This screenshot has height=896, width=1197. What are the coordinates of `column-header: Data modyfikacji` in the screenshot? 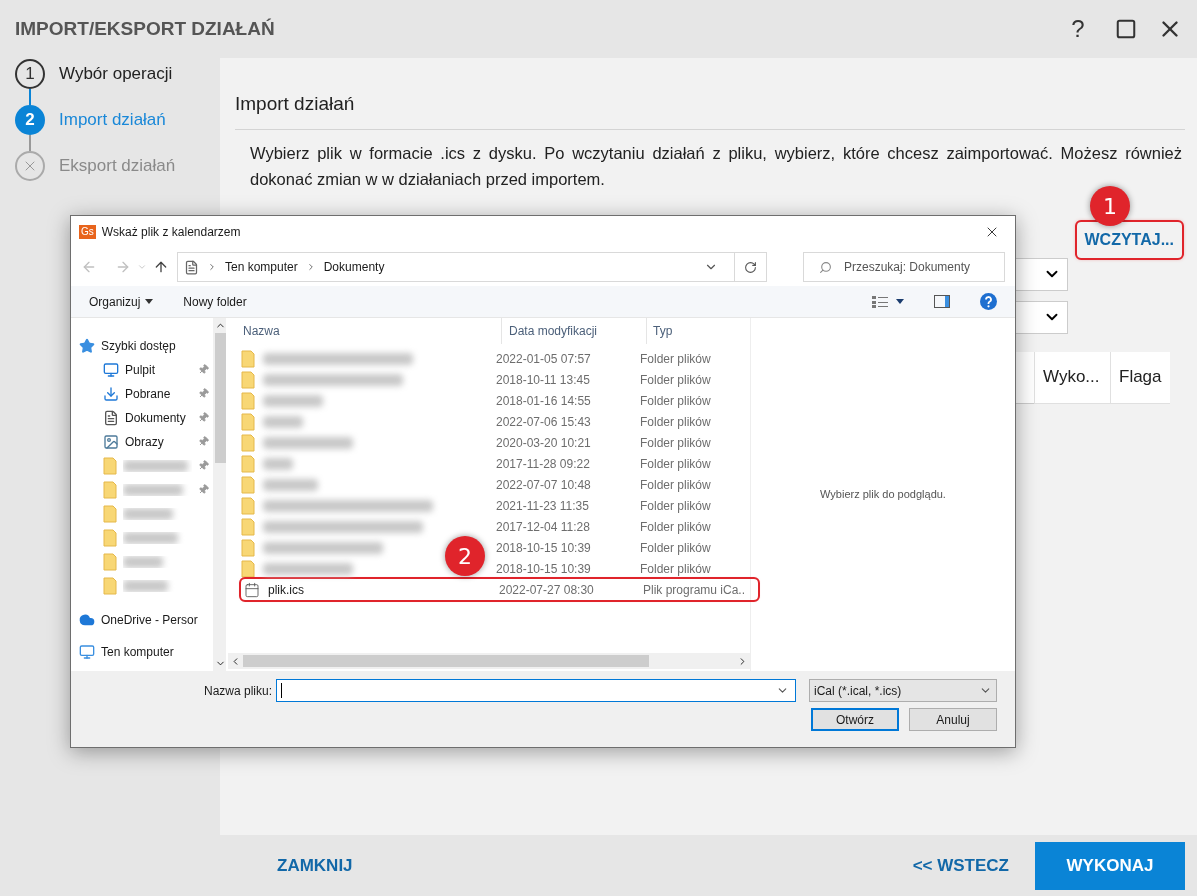 It's located at (573, 331).